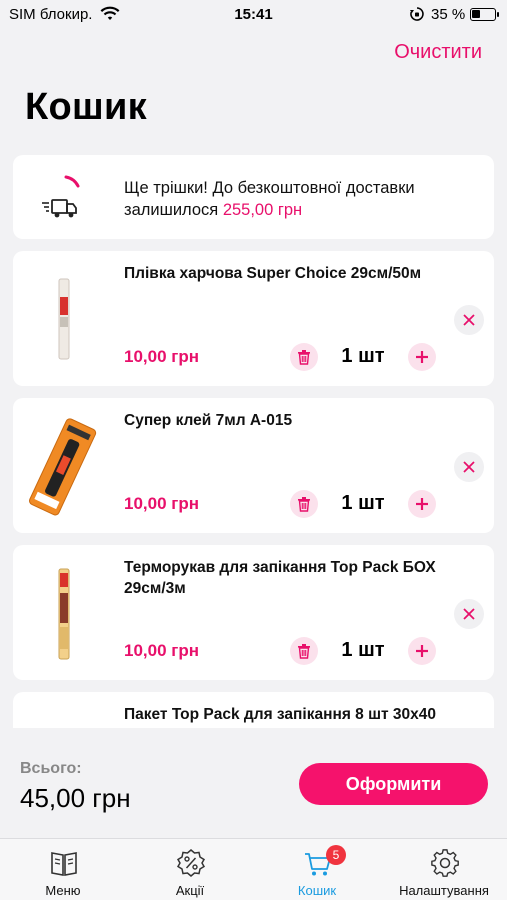 Image resolution: width=507 pixels, height=900 pixels. I want to click on tab-menu: Меню, so click(63, 869).